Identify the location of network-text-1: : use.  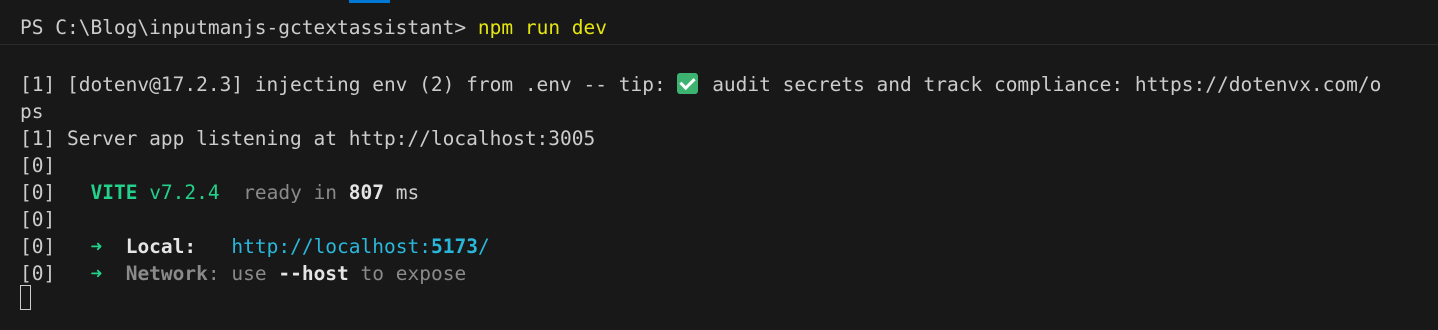
(243, 273).